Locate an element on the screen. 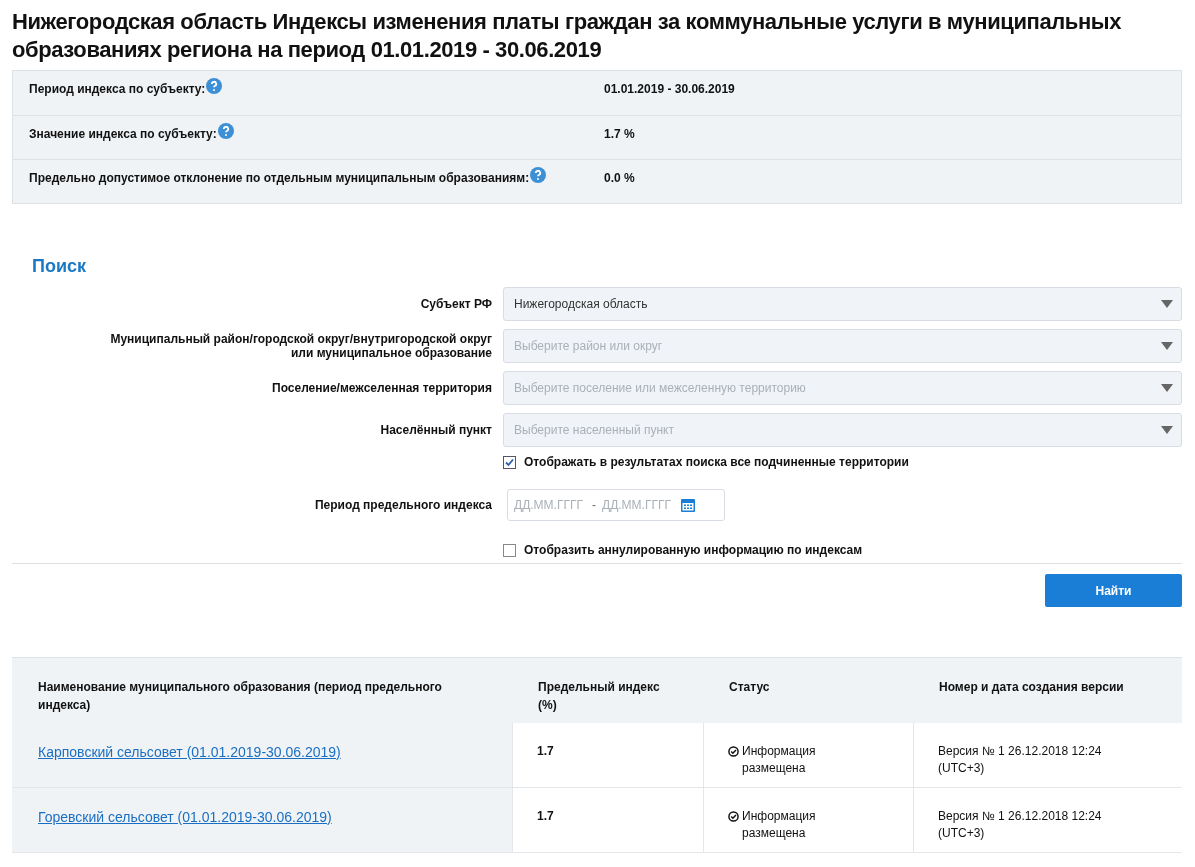  summary-label: Значение индекса по субъекту: is located at coordinates (316, 134).